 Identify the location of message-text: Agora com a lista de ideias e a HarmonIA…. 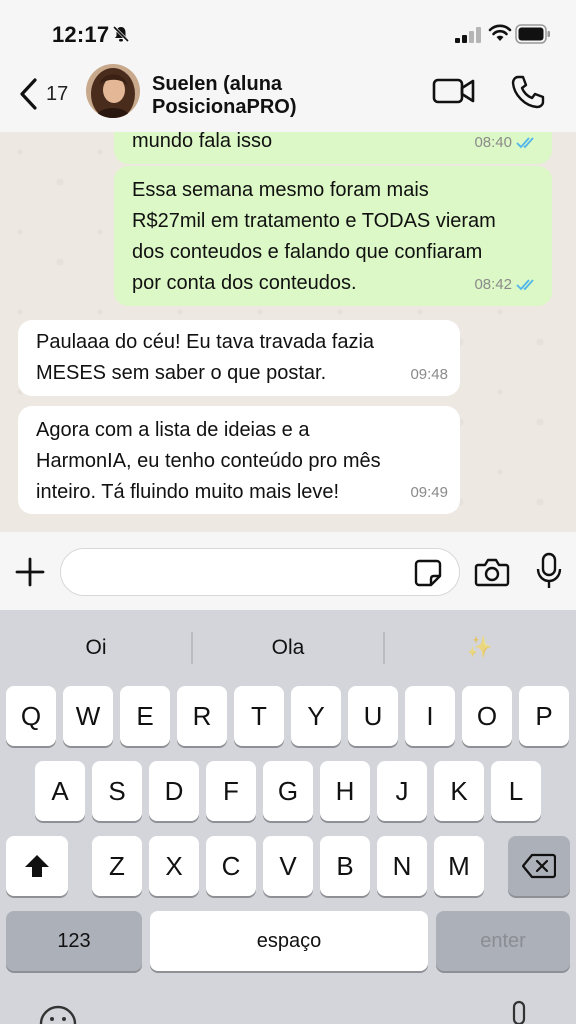
(208, 461).